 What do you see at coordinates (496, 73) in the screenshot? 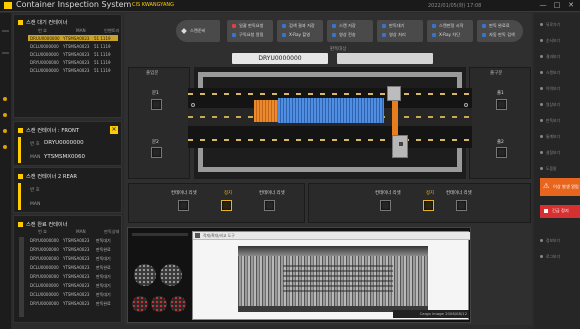
I see `exit-label: 출구문` at bounding box center [496, 73].